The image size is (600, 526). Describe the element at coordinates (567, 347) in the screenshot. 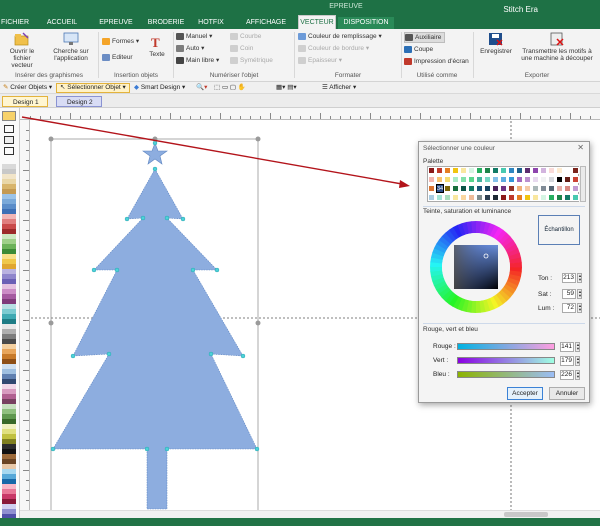

I see `red-input: 141` at that location.